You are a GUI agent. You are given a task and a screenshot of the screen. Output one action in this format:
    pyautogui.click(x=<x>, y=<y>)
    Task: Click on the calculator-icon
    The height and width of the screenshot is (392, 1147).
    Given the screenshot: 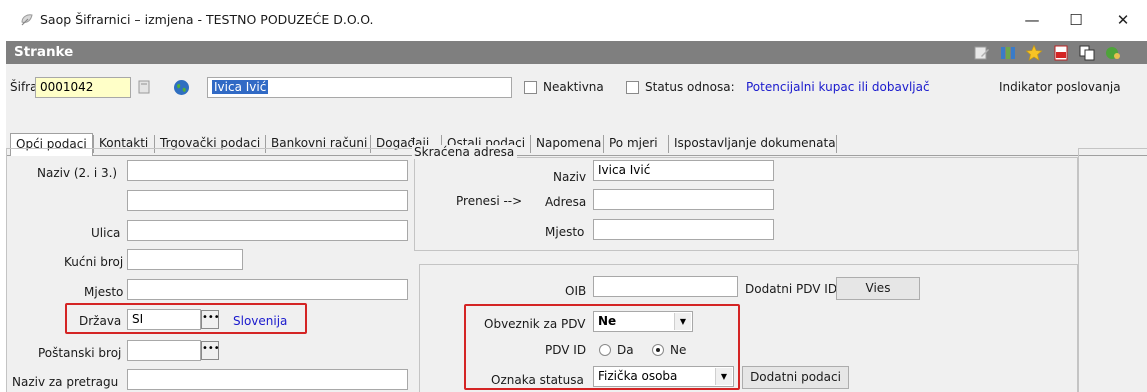 What is the action you would take?
    pyautogui.click(x=144, y=87)
    